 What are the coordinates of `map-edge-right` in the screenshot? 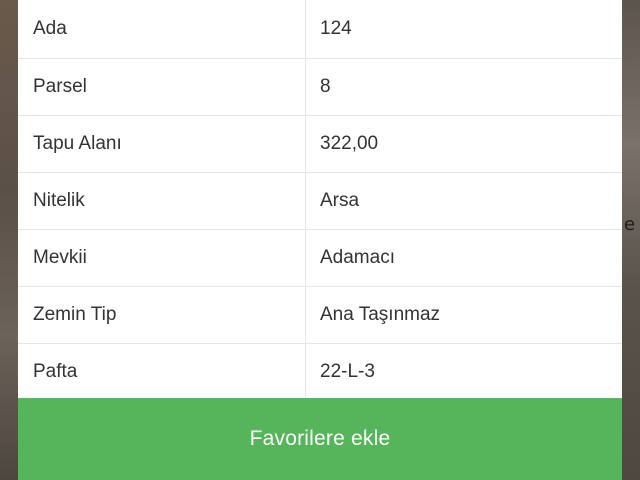 It's located at (631, 240).